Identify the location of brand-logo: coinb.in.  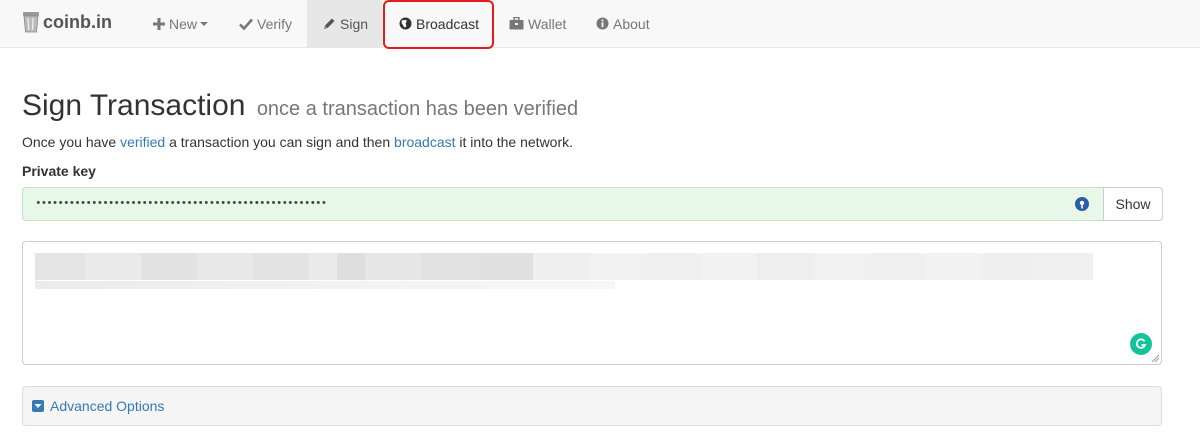
(67, 22).